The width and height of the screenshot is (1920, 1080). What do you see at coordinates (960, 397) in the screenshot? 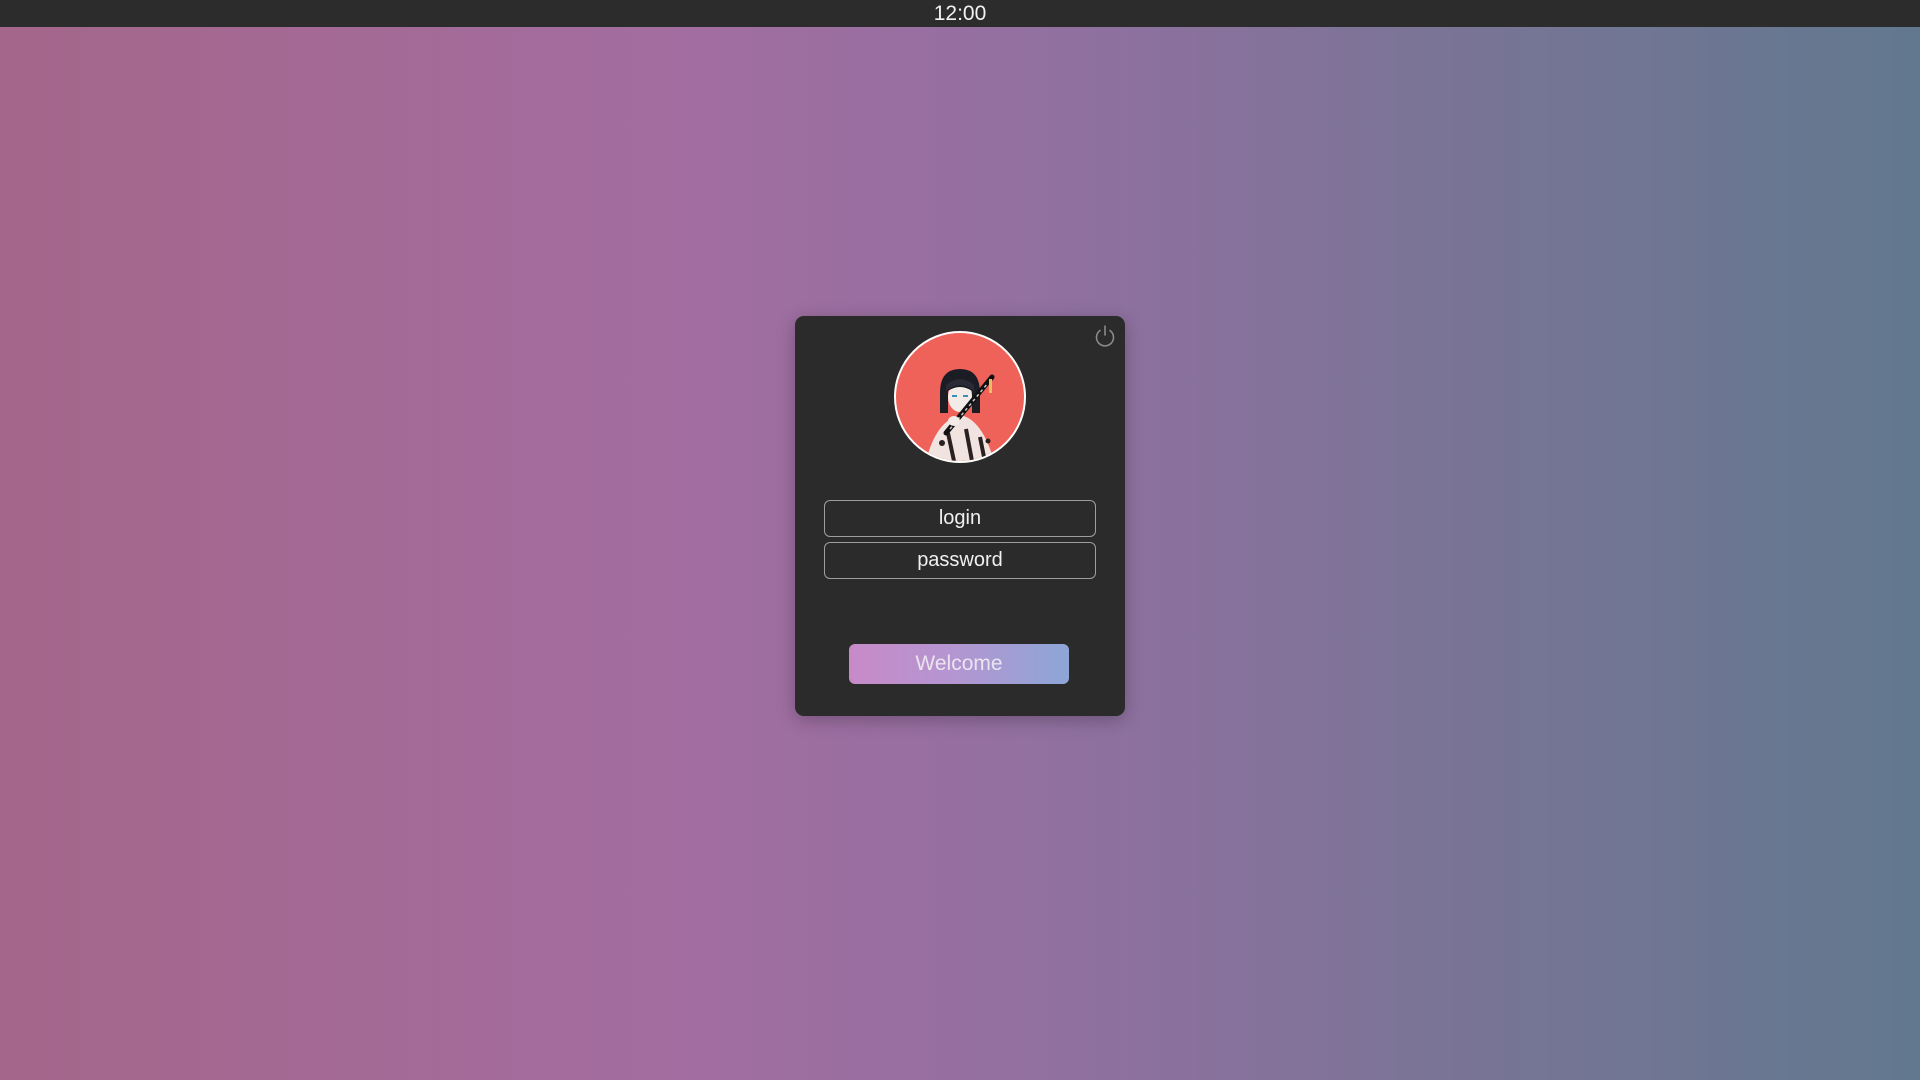
I see `user-avatar` at bounding box center [960, 397].